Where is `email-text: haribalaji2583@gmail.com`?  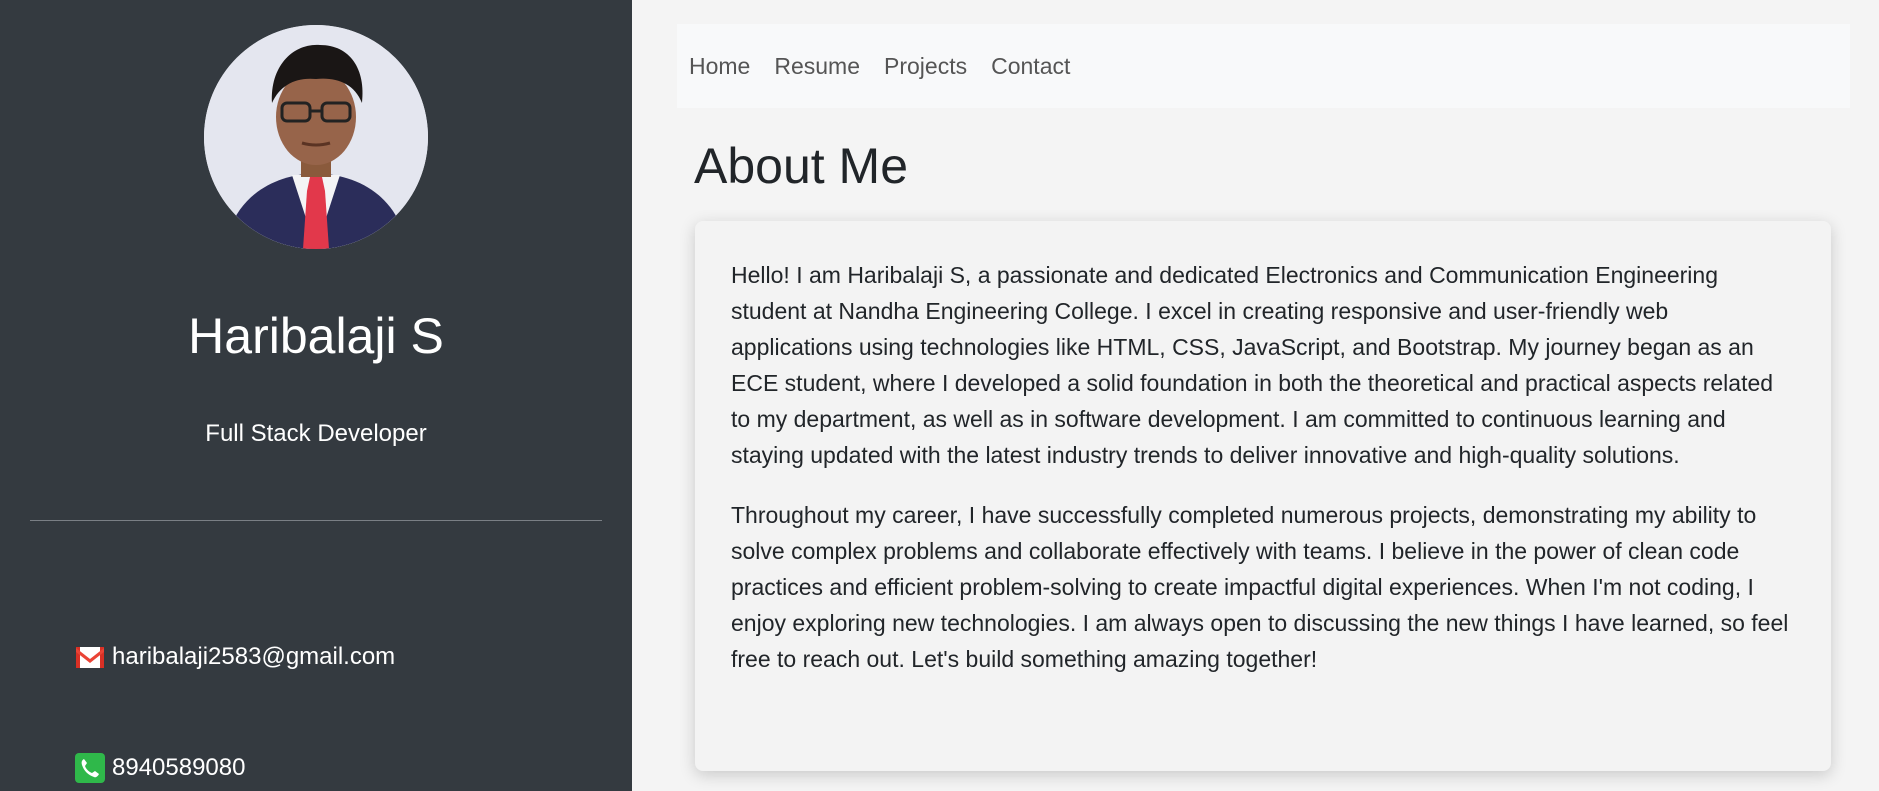
email-text: haribalaji2583@gmail.com is located at coordinates (253, 657).